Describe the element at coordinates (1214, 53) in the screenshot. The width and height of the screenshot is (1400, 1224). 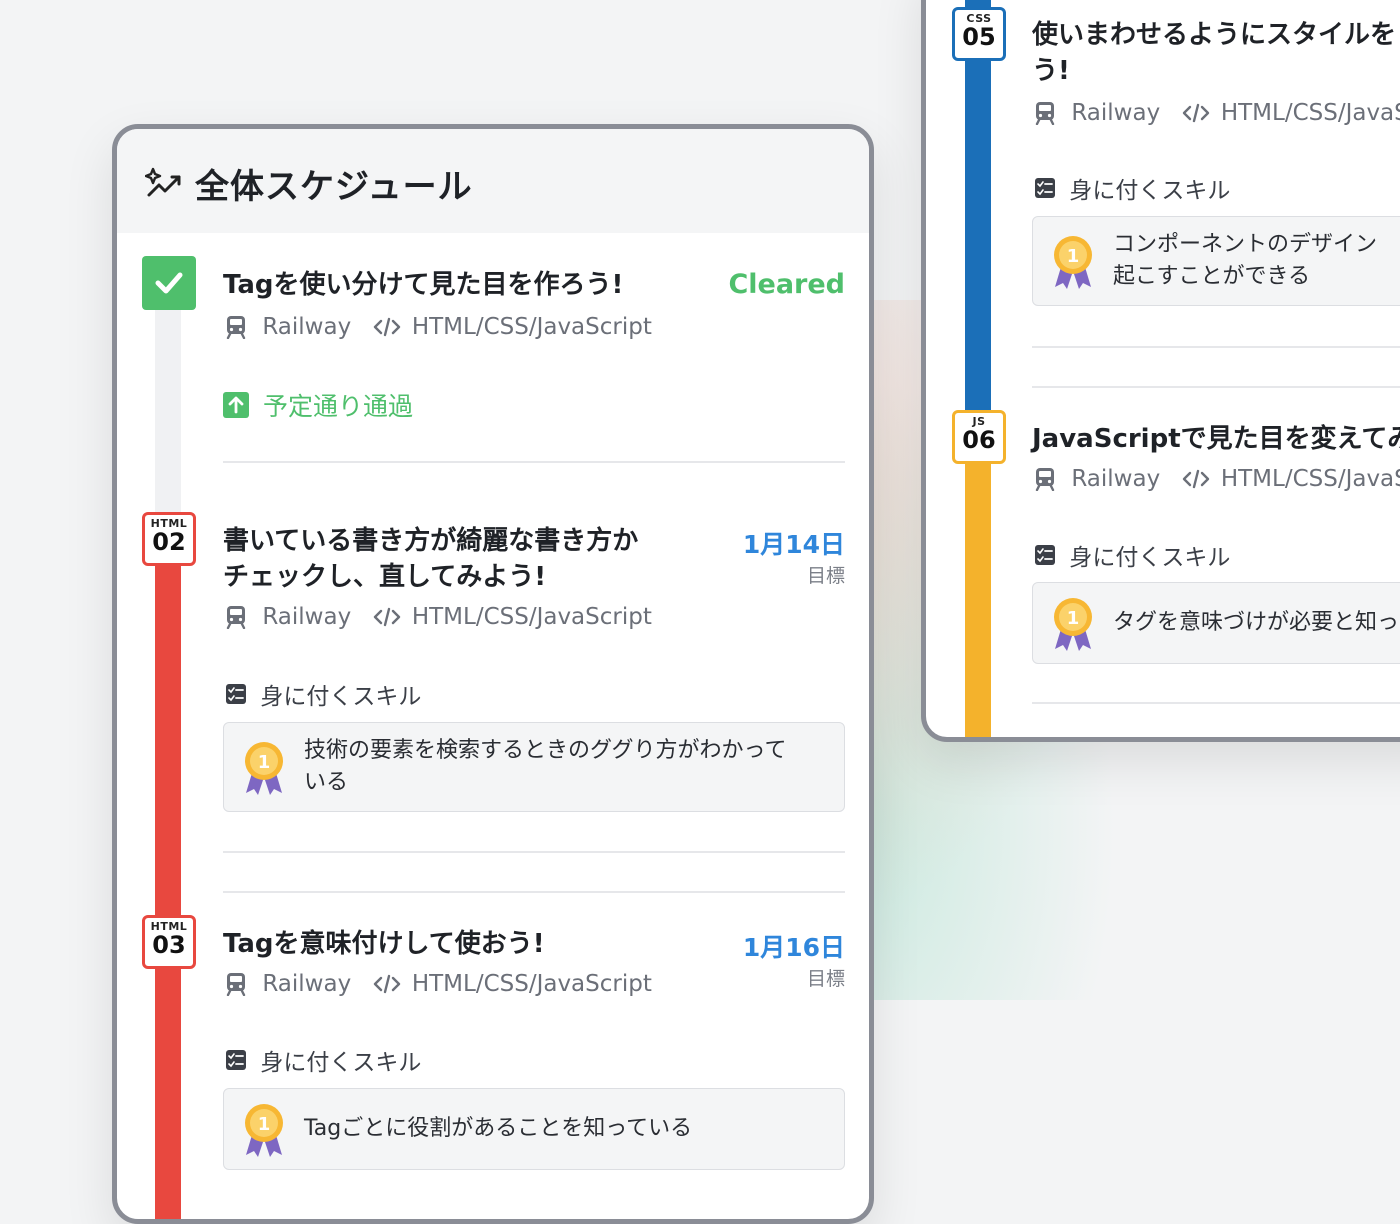
I see `item-title: 使いまわせるようにスタイルを う!` at that location.